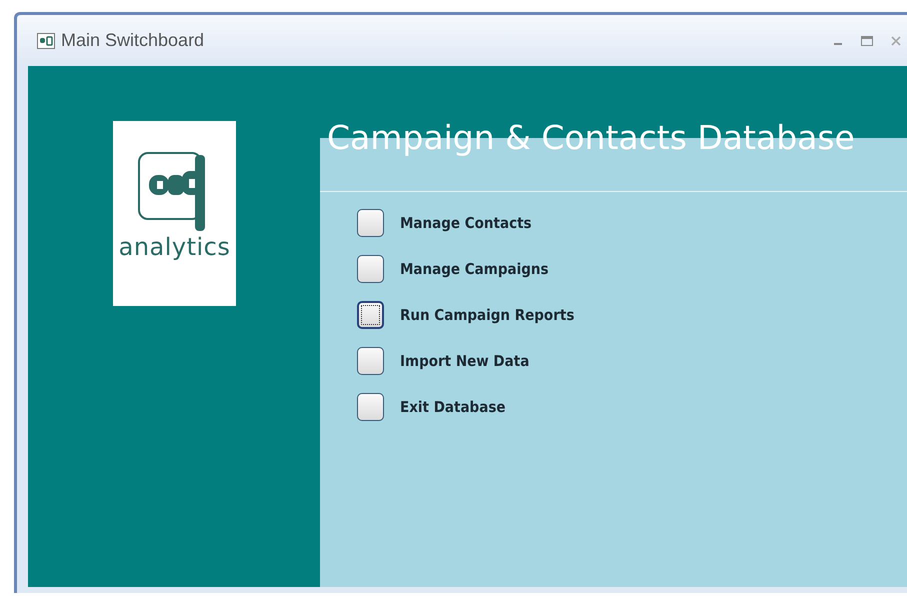 This screenshot has height=596, width=907. I want to click on menu-label: Manage Campaigns, so click(474, 269).